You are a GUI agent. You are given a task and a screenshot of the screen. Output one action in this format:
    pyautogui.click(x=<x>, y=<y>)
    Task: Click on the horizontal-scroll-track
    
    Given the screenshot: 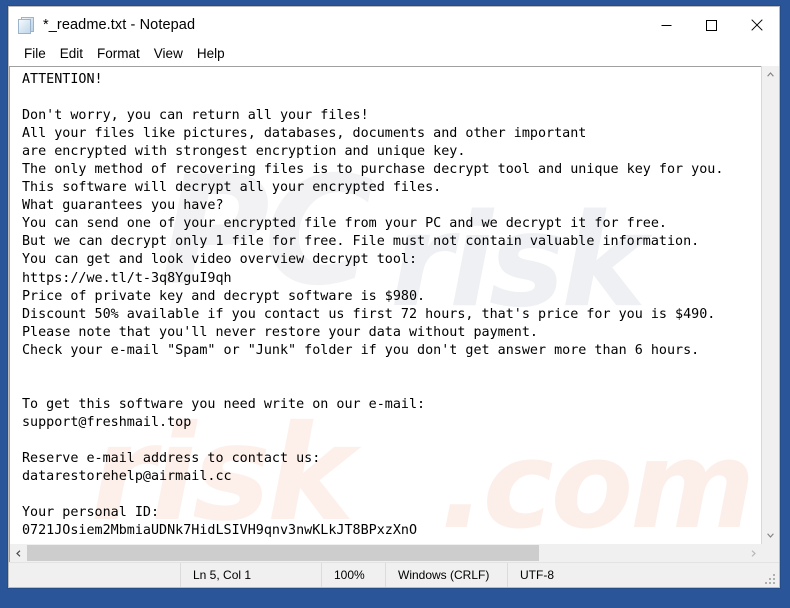 What is the action you would take?
    pyautogui.click(x=386, y=553)
    